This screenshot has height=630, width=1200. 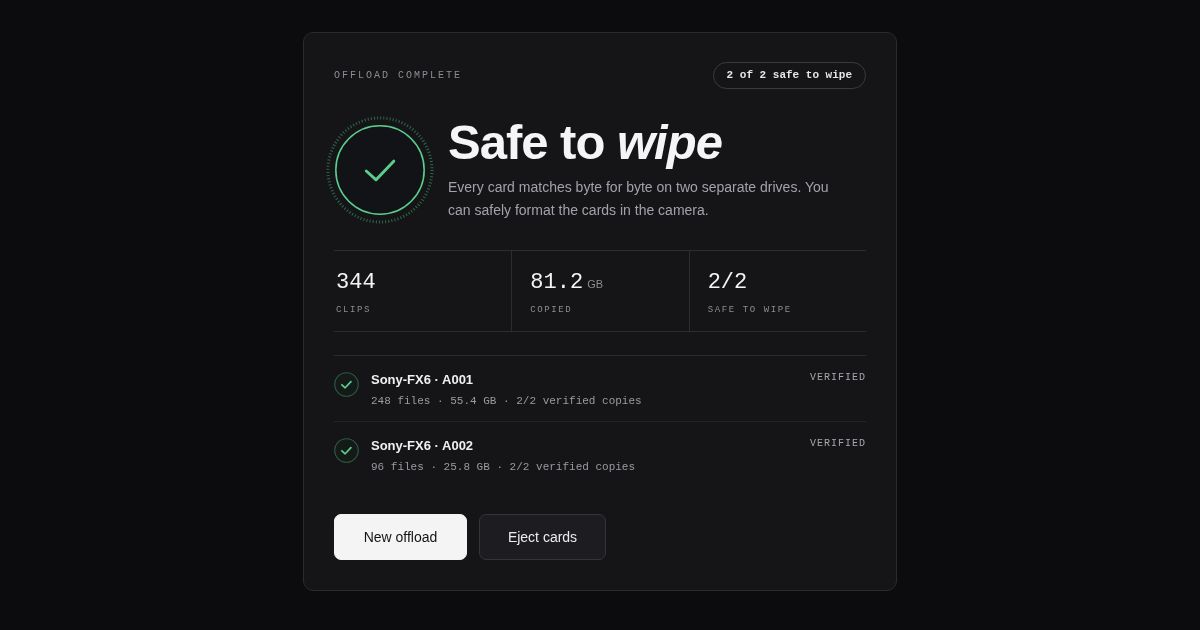 What do you see at coordinates (727, 283) in the screenshot?
I see `stat-value: 2/2` at bounding box center [727, 283].